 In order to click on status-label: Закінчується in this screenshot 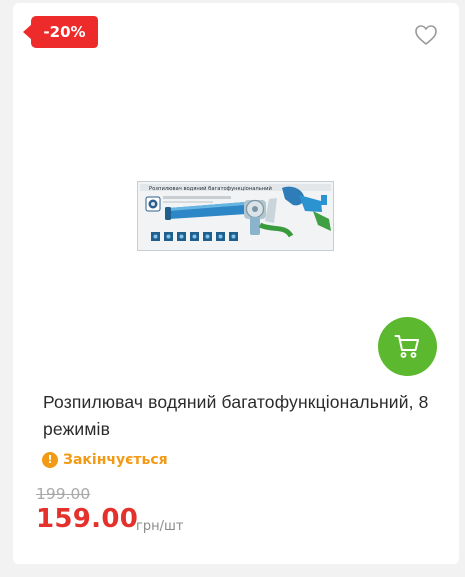, I will do `click(115, 460)`.